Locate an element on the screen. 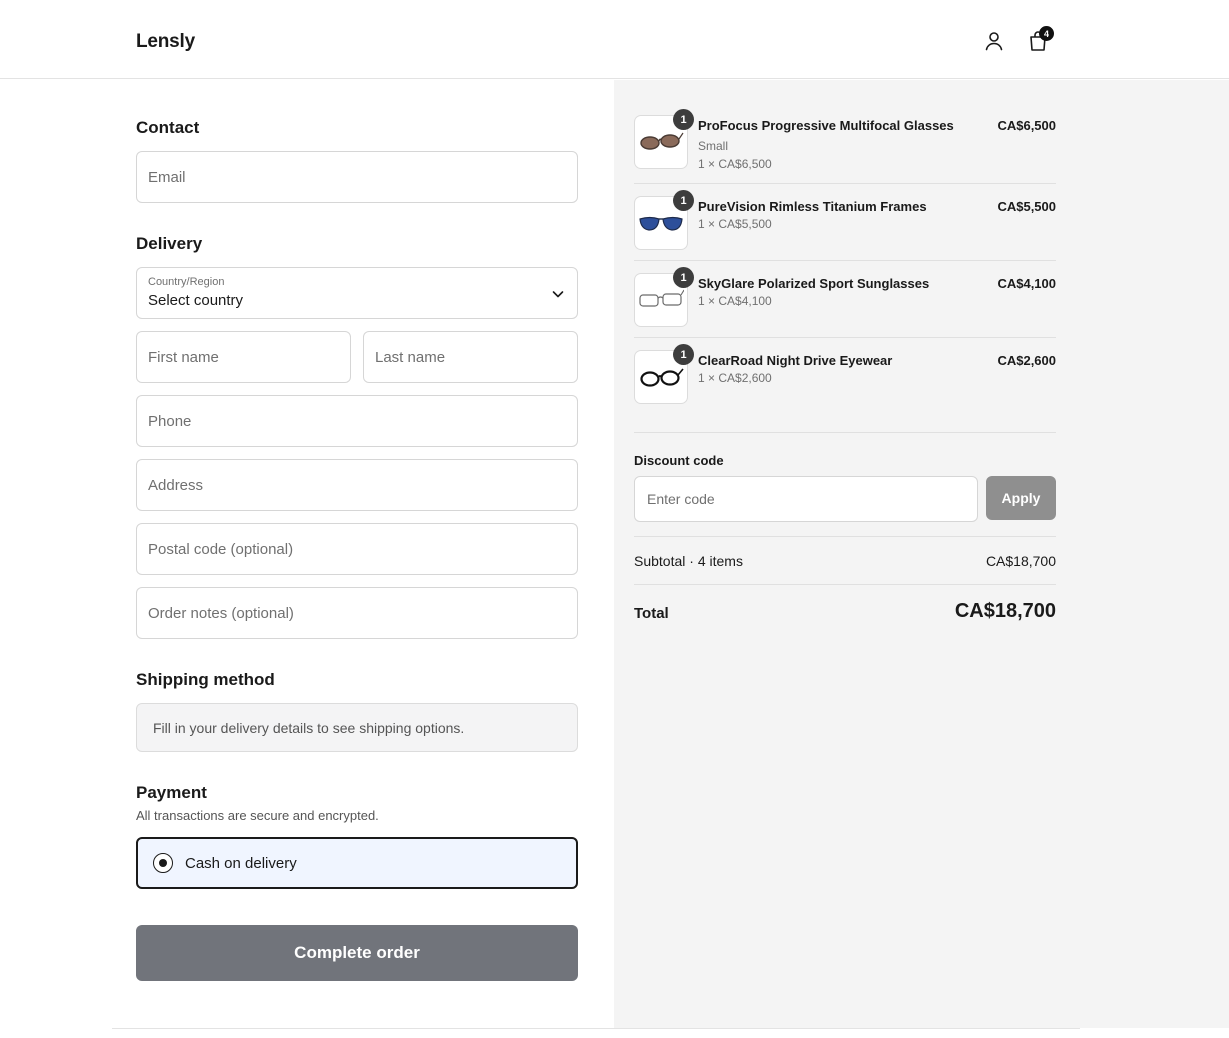 The image size is (1229, 1038). discount-divider is located at coordinates (845, 536).